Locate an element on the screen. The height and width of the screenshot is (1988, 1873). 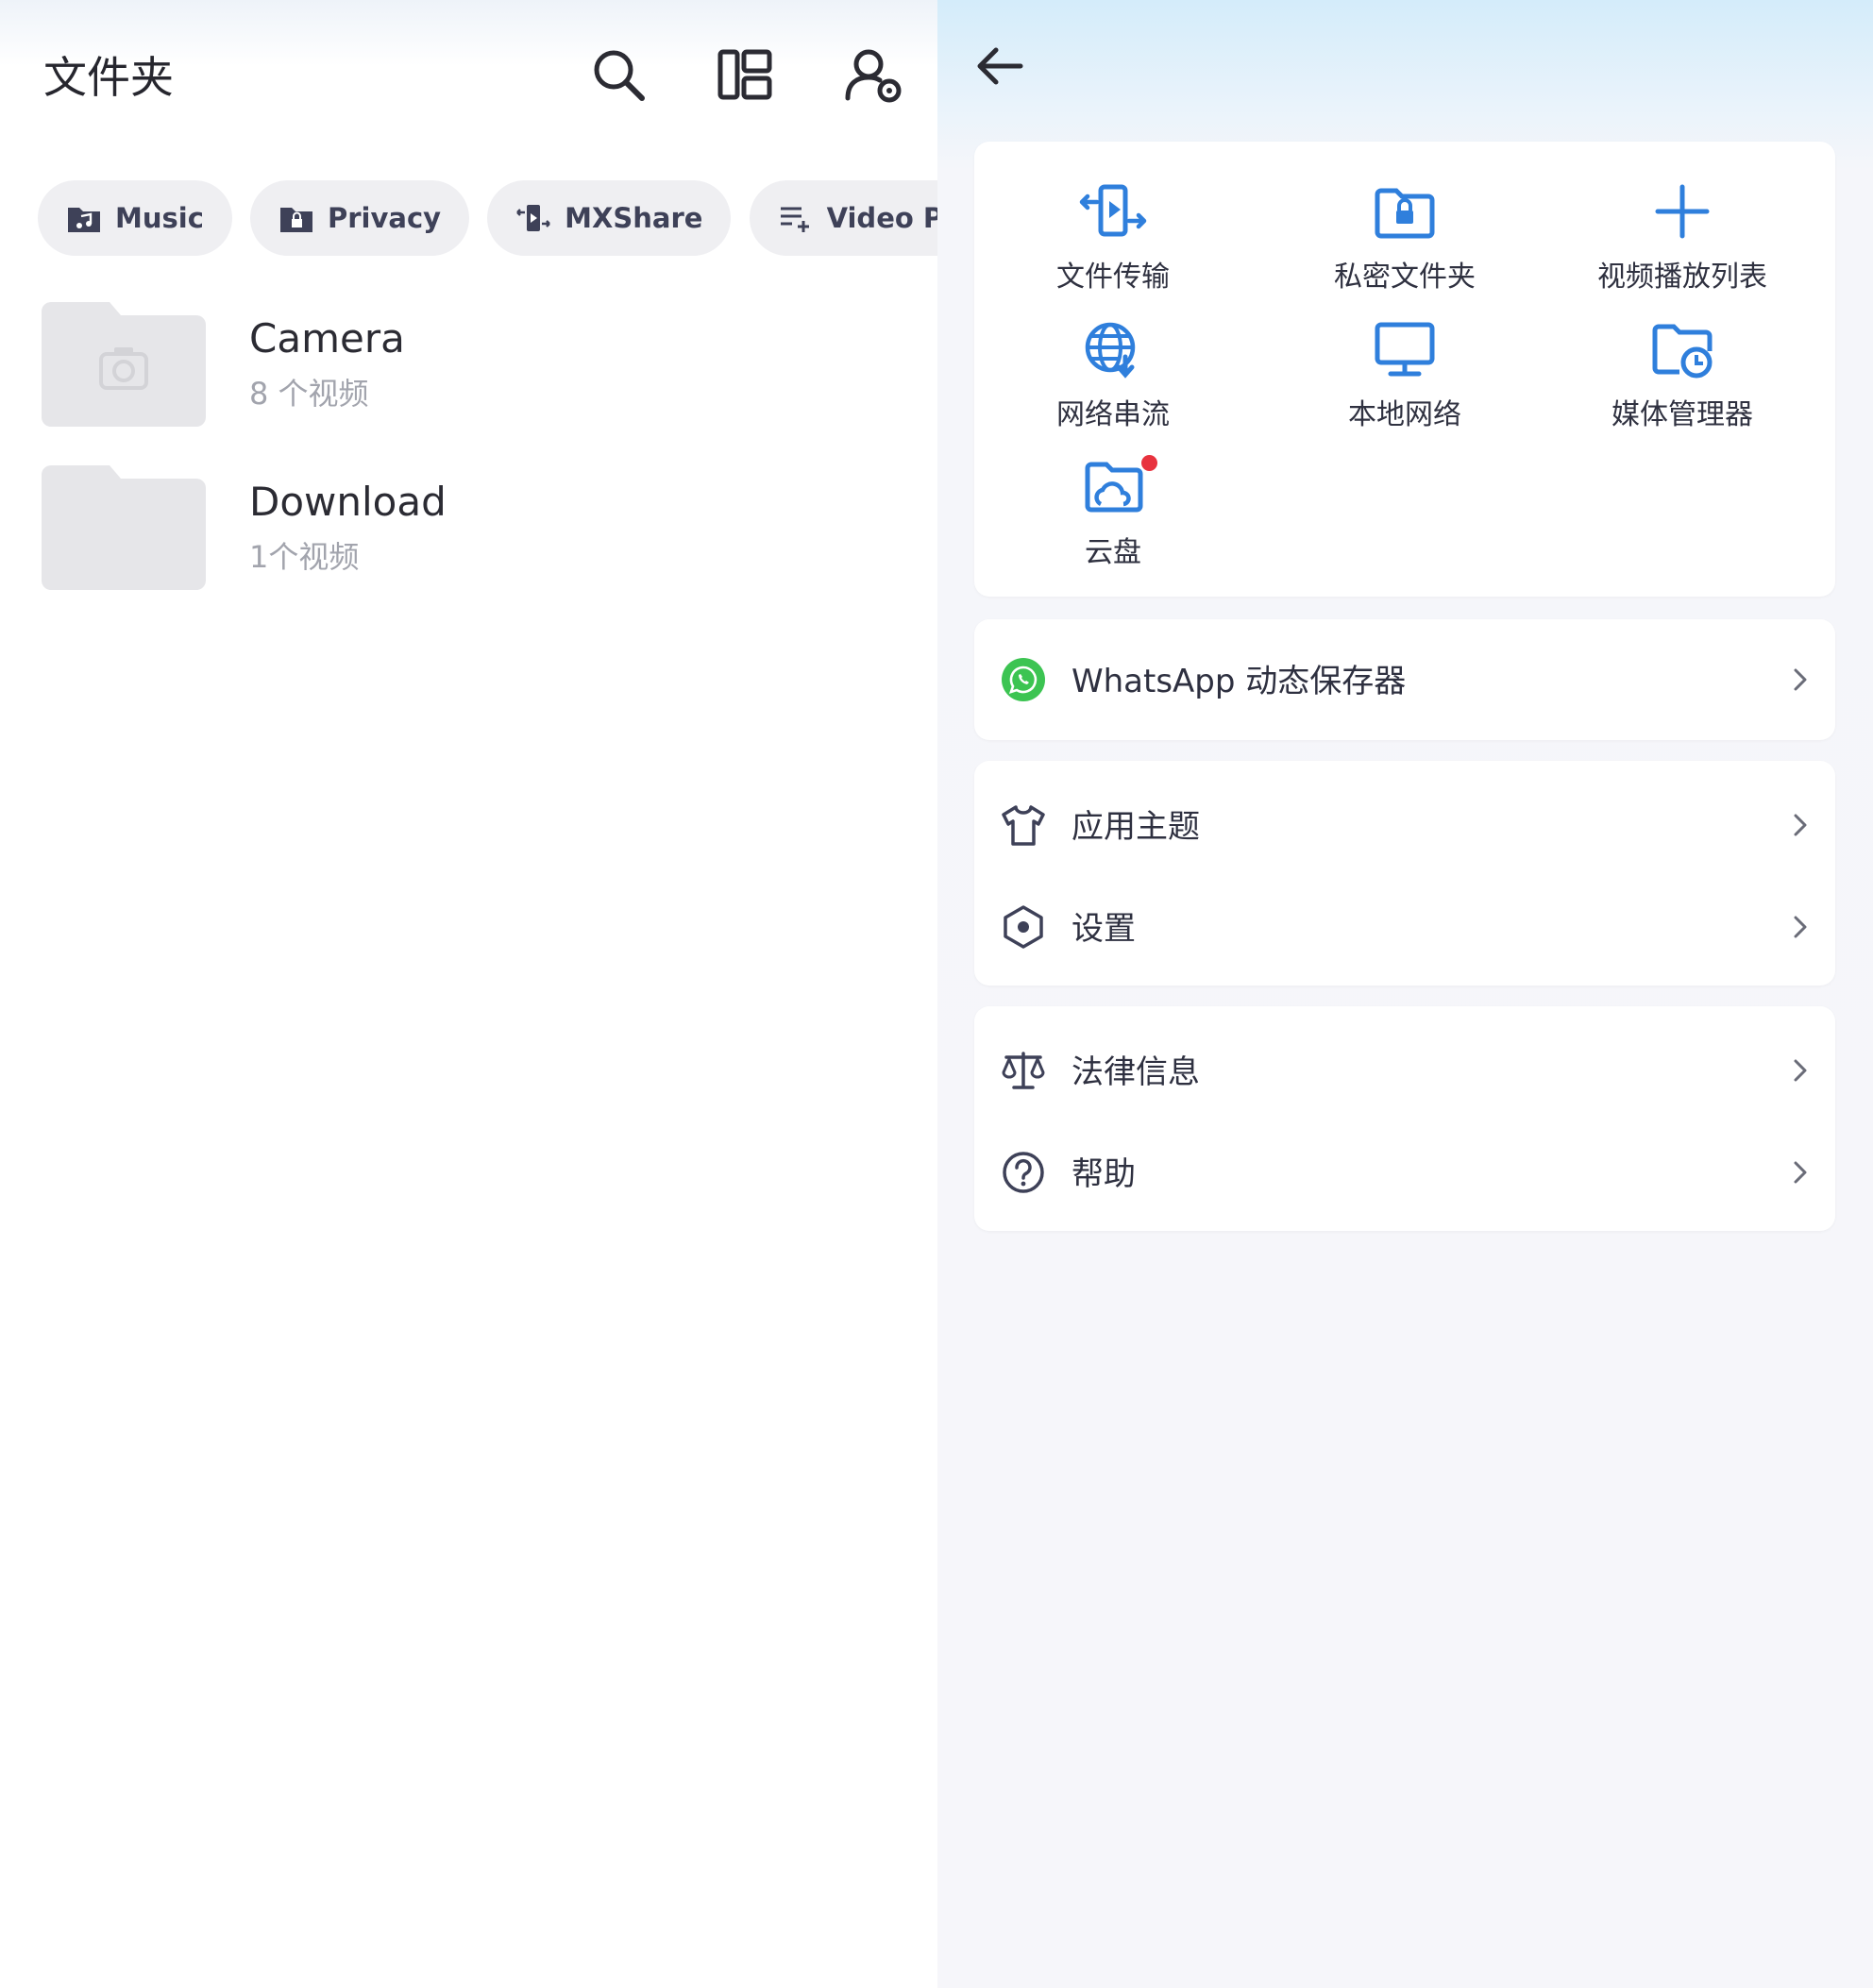
features-card: 文件传输 私密文件夹 视频播放列表 网络串流 本地网络 媒体管理器 云盘 is located at coordinates (1404, 369).